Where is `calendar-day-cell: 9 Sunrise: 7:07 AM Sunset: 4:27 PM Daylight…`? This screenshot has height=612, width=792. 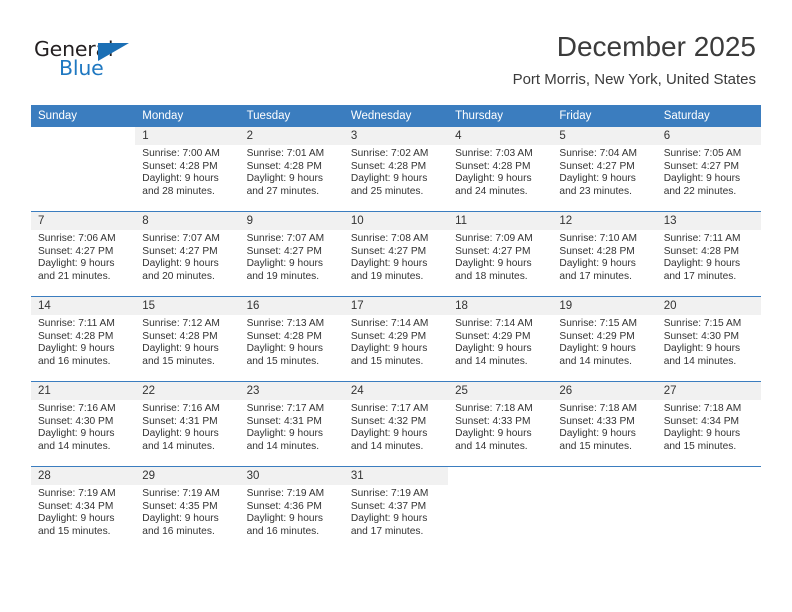 calendar-day-cell: 9 Sunrise: 7:07 AM Sunset: 4:27 PM Daylight… is located at coordinates (291, 254).